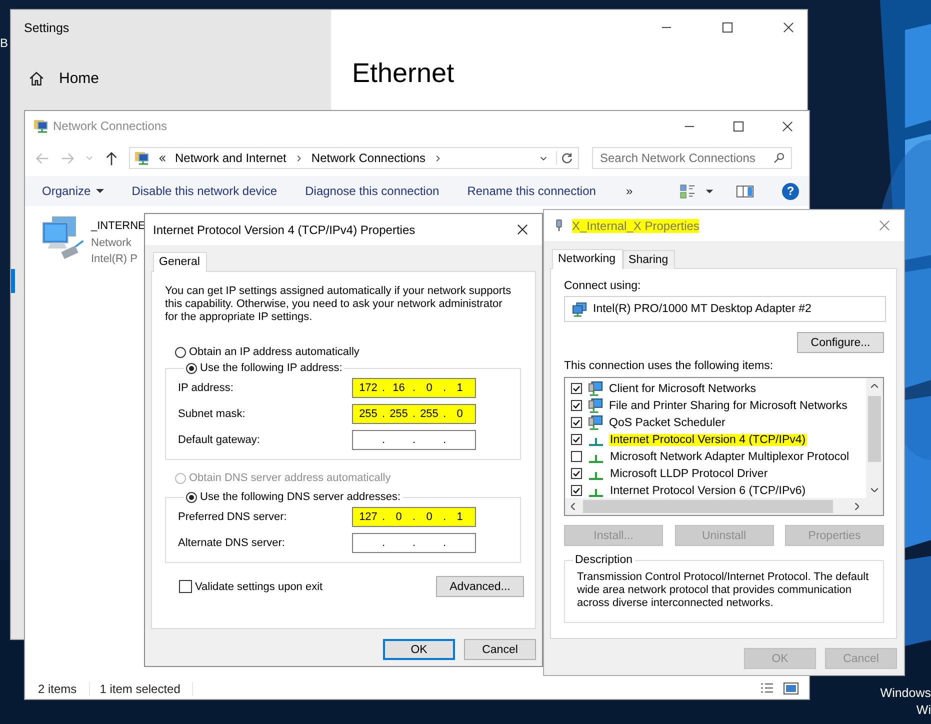 This screenshot has width=931, height=724. What do you see at coordinates (779, 158) in the screenshot?
I see `search-icon` at bounding box center [779, 158].